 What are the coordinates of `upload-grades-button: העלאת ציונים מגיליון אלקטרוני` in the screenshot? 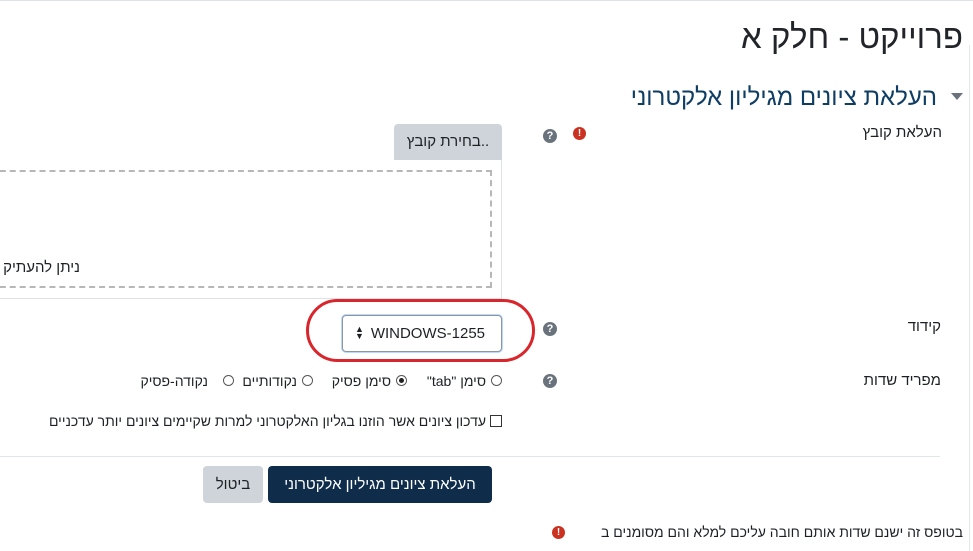 It's located at (380, 484).